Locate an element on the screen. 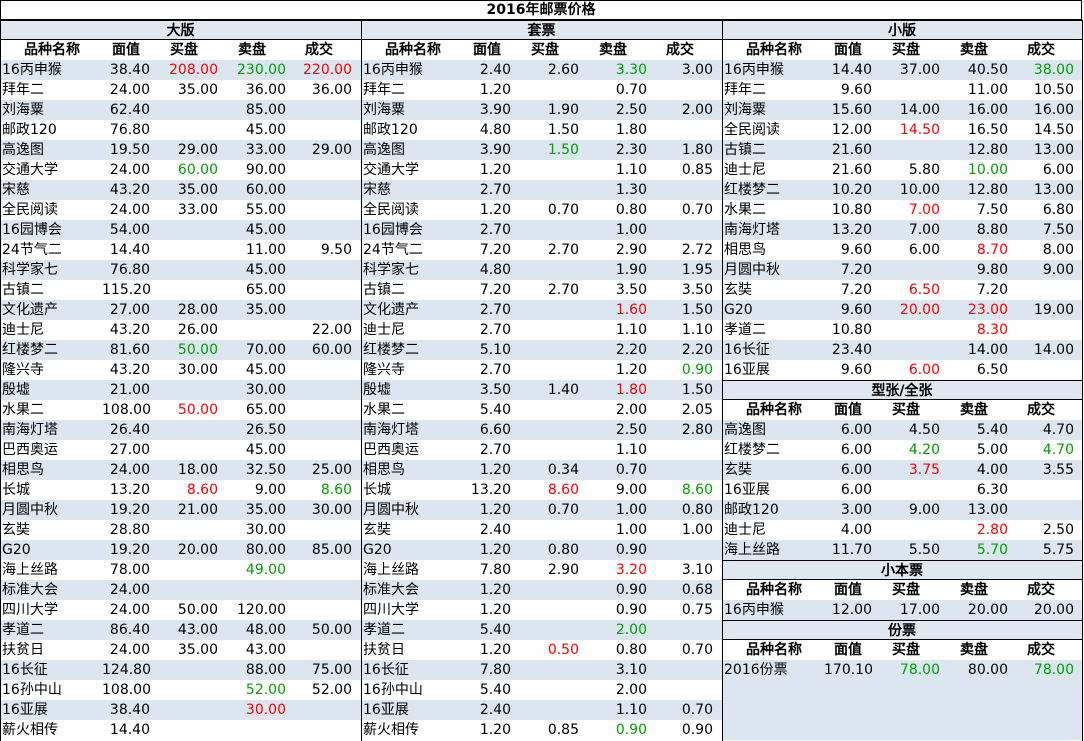  header-cell: 卖盘 is located at coordinates (252, 50).